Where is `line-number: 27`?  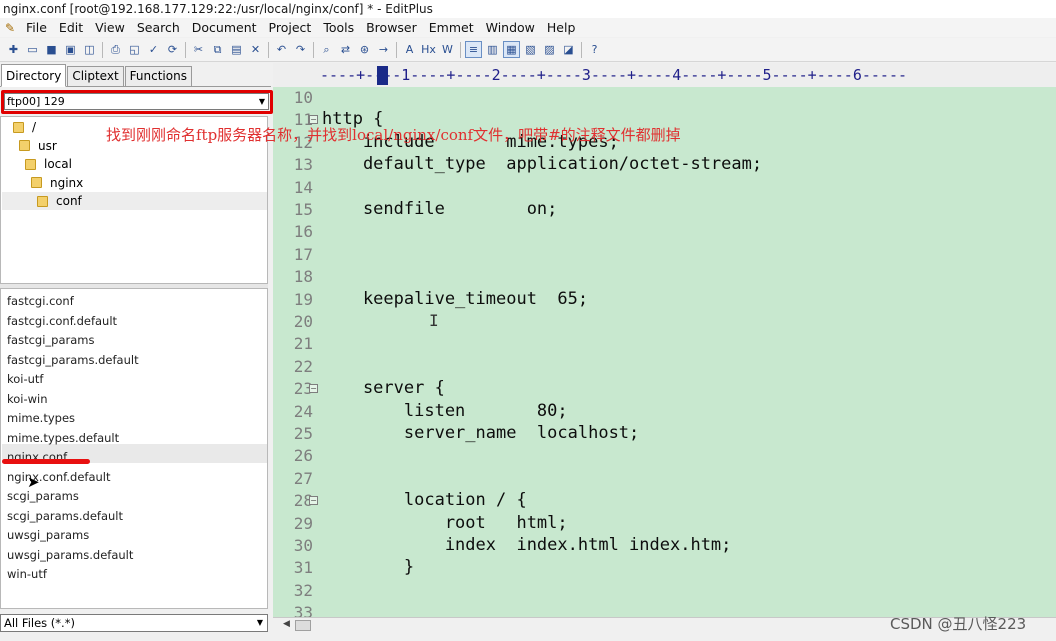 line-number: 27 is located at coordinates (303, 478).